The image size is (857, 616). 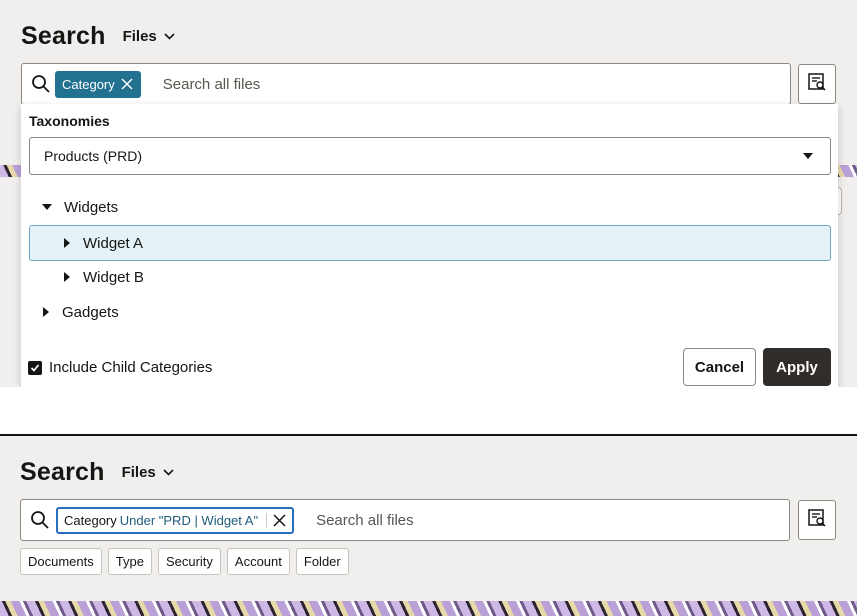 What do you see at coordinates (69, 121) in the screenshot?
I see `taxonomies-label: Taxonomies` at bounding box center [69, 121].